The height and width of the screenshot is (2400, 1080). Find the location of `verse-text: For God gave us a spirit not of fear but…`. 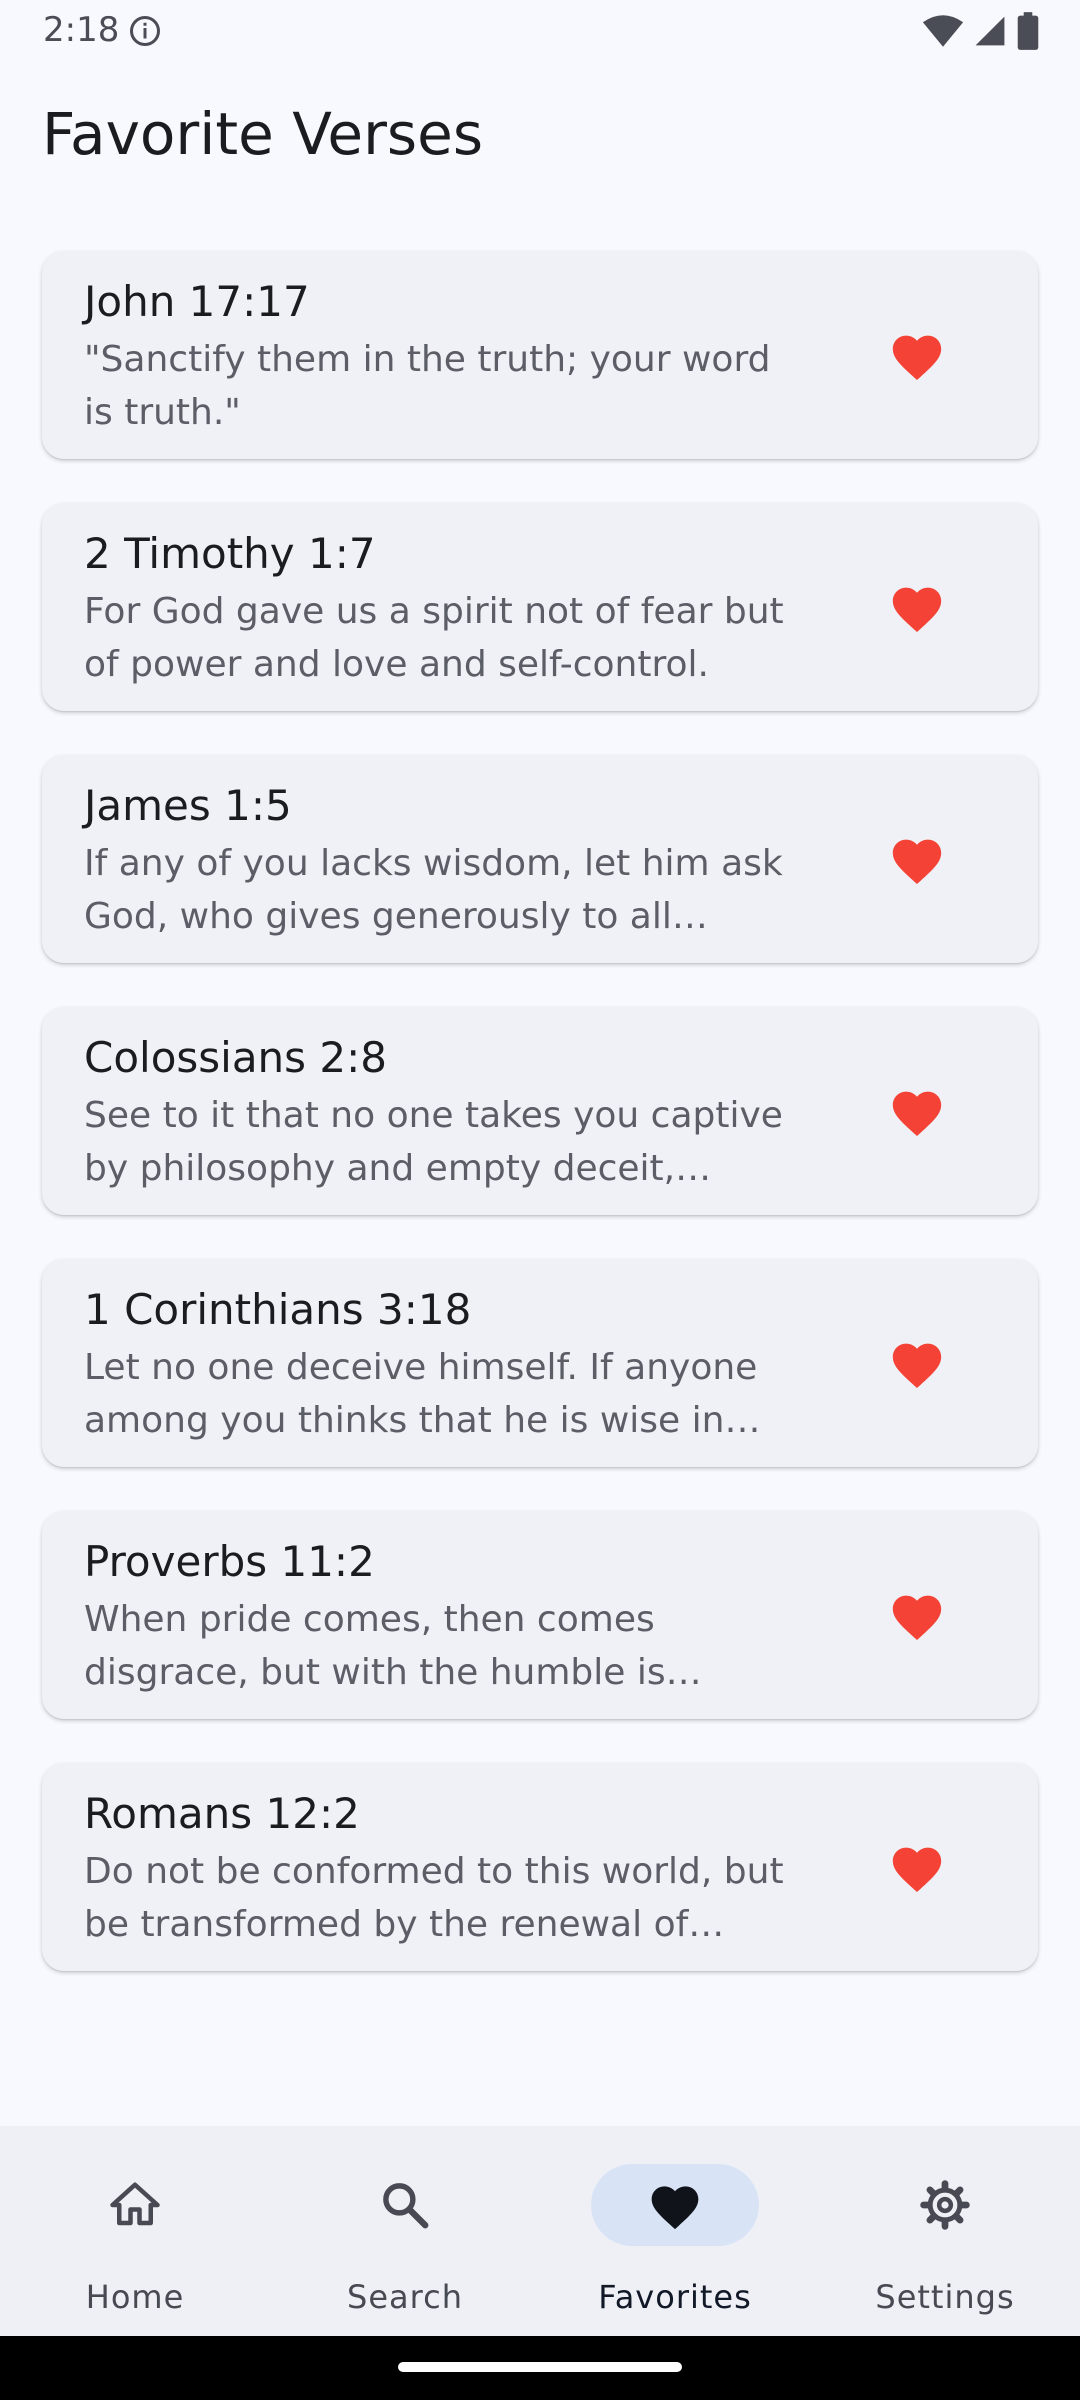

verse-text: For God gave us a spirit not of fear but… is located at coordinates (434, 638).